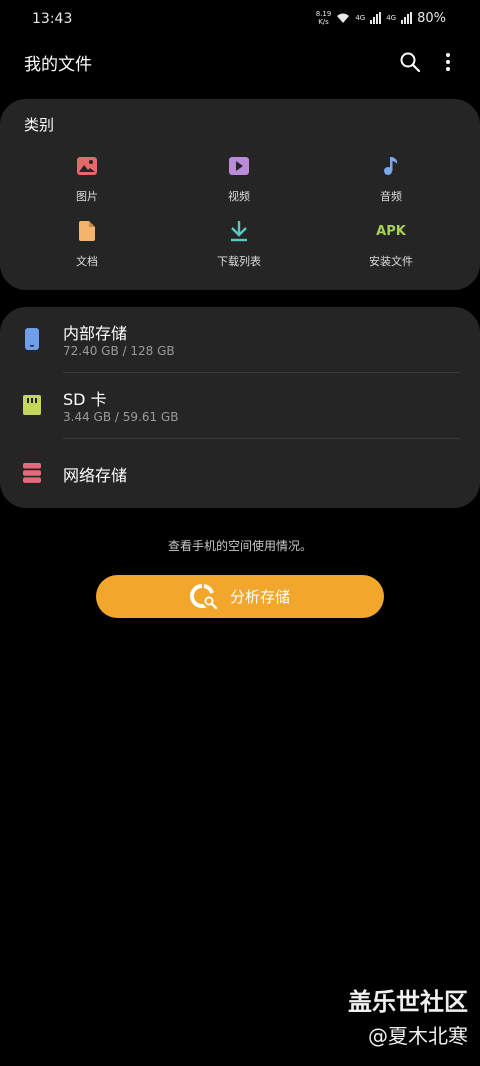 The image size is (480, 1066). I want to click on analyze-storage-button: 分析存储, so click(240, 596).